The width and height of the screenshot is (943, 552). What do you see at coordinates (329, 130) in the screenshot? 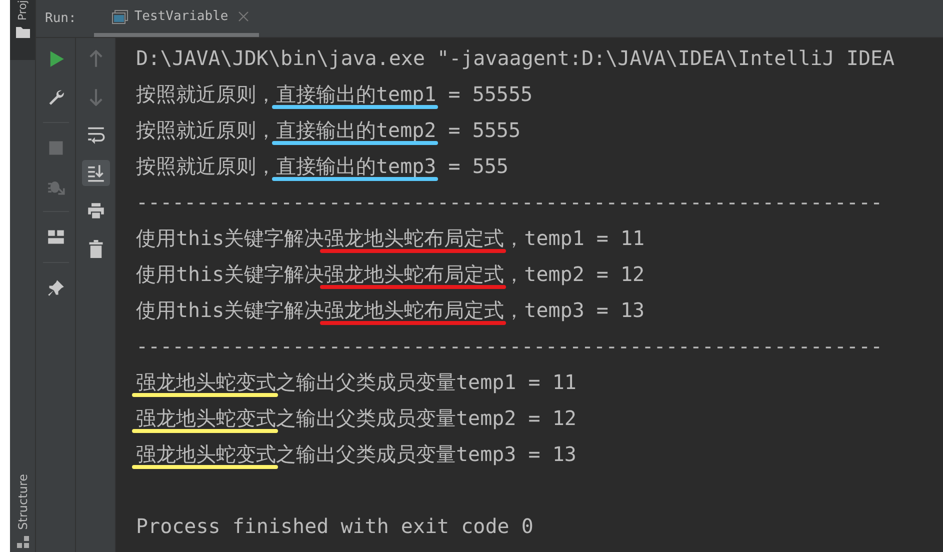
I see `console-line: 按照就近原则，直接输出的temp2 = 5555` at bounding box center [329, 130].